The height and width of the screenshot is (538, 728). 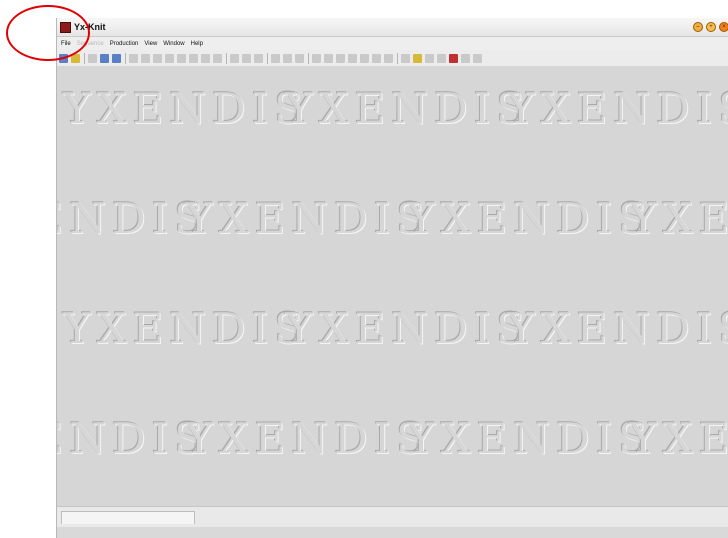 I want to click on pattern-2-icon, so click(x=352, y=58).